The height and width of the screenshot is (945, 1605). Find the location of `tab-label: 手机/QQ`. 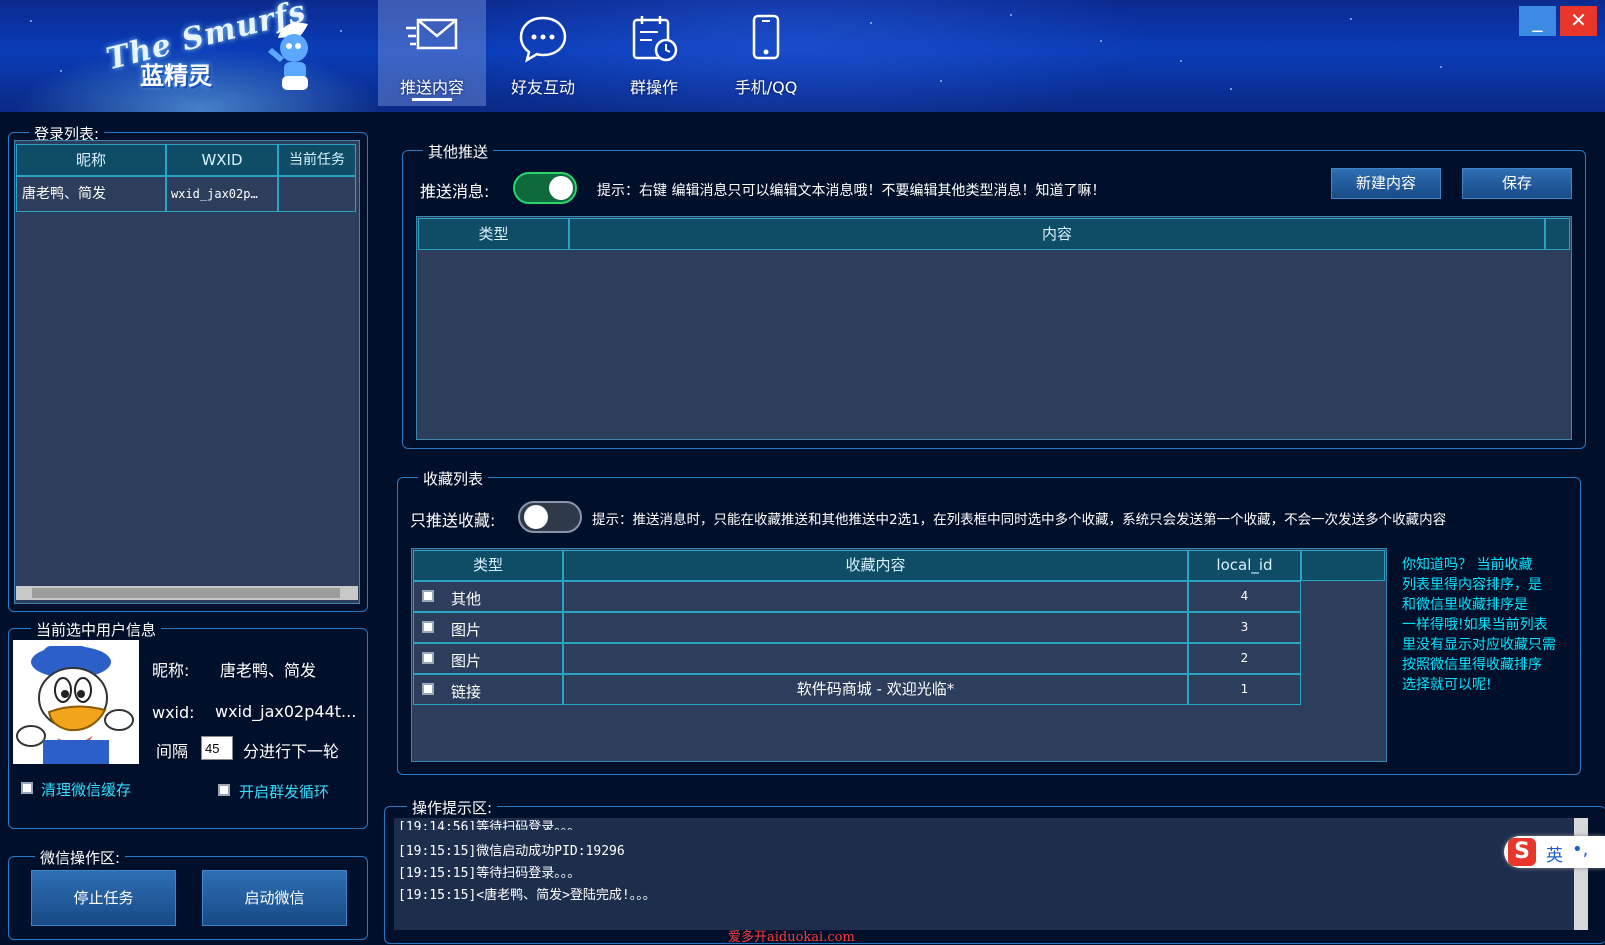

tab-label: 手机/QQ is located at coordinates (766, 87).